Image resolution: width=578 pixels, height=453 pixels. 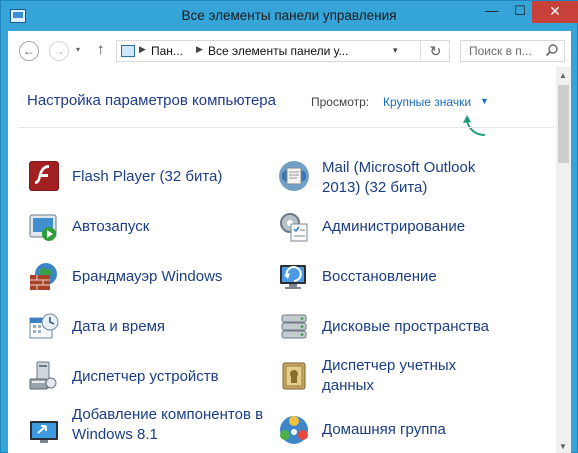 What do you see at coordinates (147, 176) in the screenshot?
I see `item-label: Flash Player (32 бита)` at bounding box center [147, 176].